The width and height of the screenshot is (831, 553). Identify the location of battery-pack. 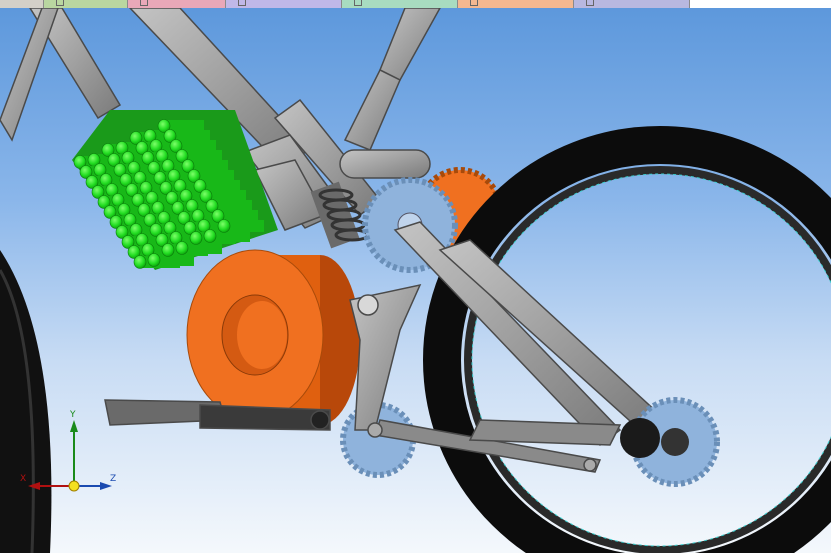
(175, 190).